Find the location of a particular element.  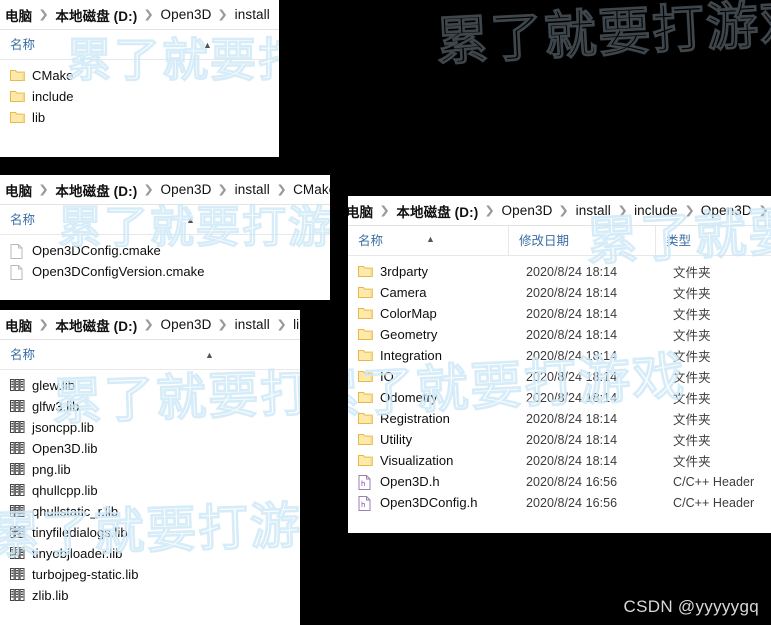

list-item: tinyobjloader.lib is located at coordinates (150, 553).